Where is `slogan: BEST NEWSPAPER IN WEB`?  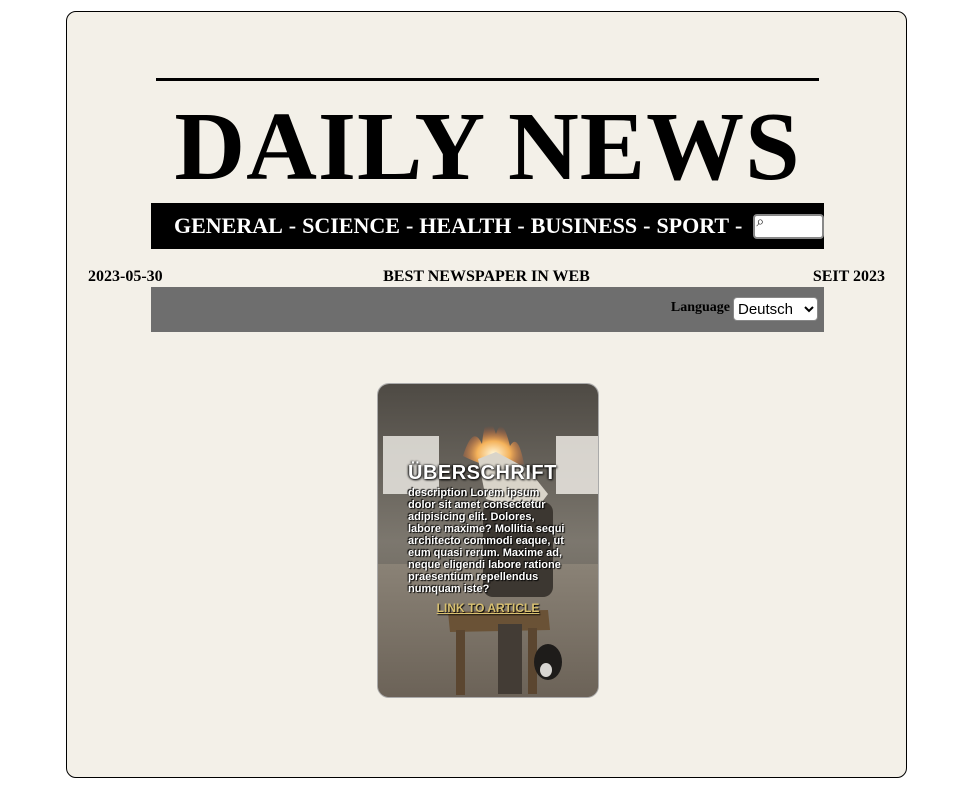
slogan: BEST NEWSPAPER IN WEB is located at coordinates (486, 276).